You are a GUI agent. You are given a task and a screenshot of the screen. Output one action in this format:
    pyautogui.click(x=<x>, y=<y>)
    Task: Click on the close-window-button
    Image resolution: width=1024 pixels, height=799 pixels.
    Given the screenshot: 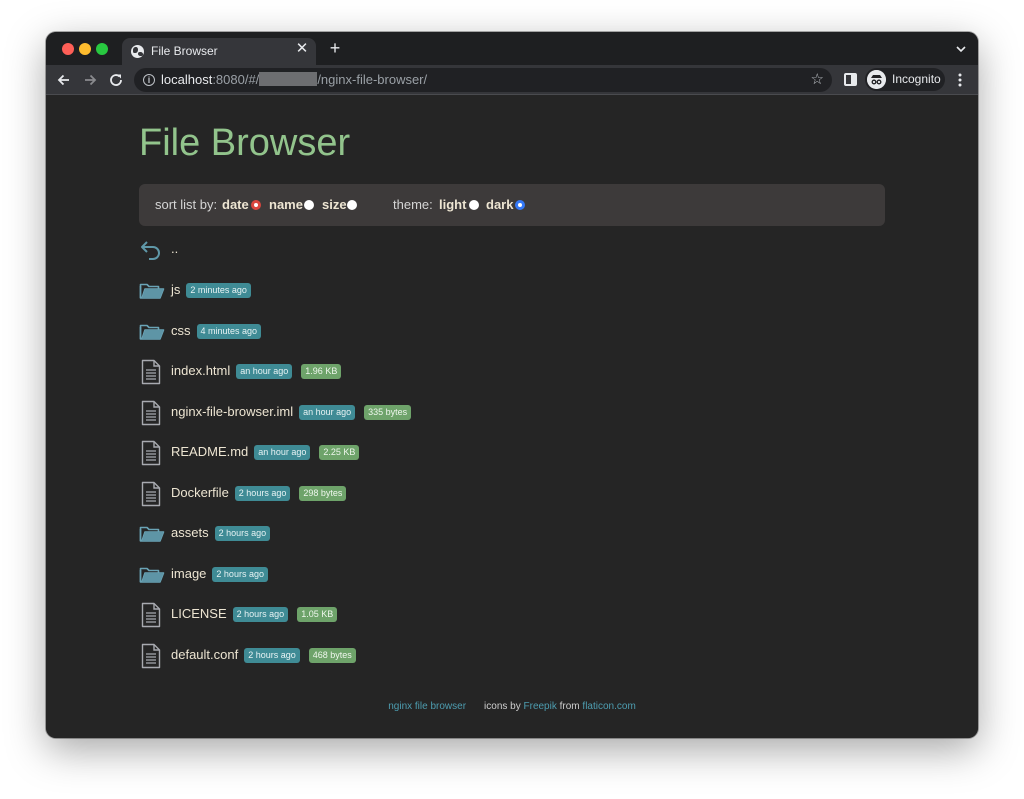 What is the action you would take?
    pyautogui.click(x=68, y=49)
    